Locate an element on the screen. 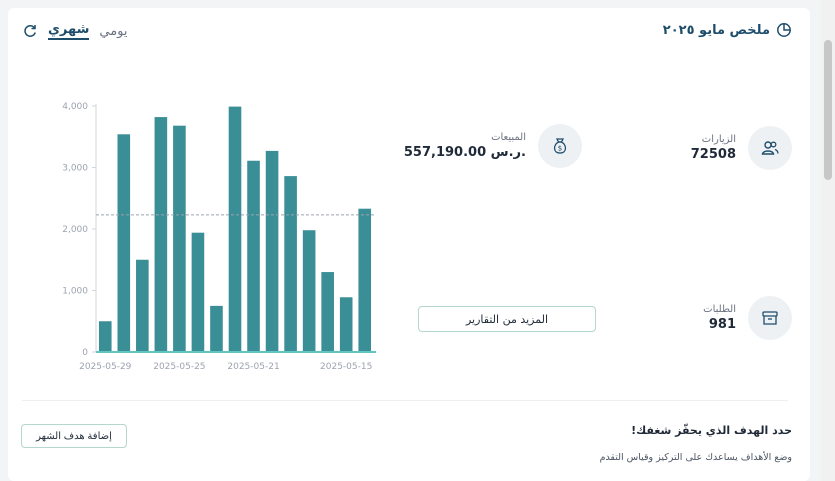 Image resolution: width=835 pixels, height=481 pixels. y-tick-label: 2,000 is located at coordinates (75, 230).